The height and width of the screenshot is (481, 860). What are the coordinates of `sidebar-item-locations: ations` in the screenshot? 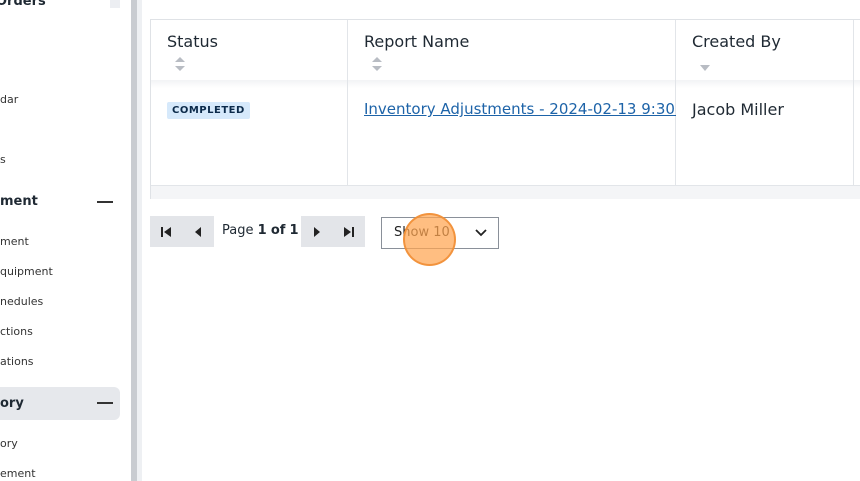 It's located at (17, 361).